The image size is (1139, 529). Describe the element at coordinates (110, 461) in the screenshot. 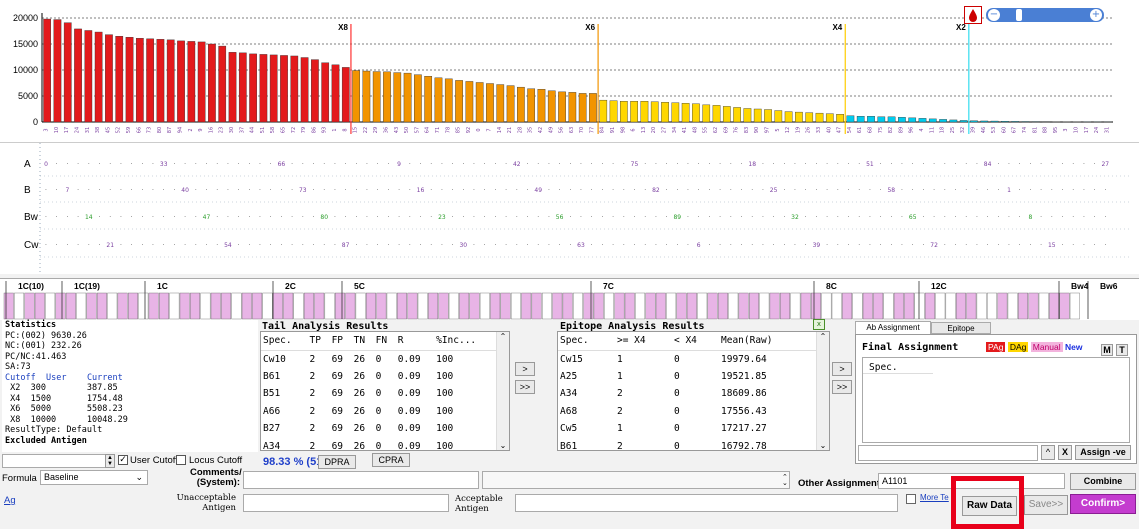

I see `spinner-button: ▲ ▼` at that location.